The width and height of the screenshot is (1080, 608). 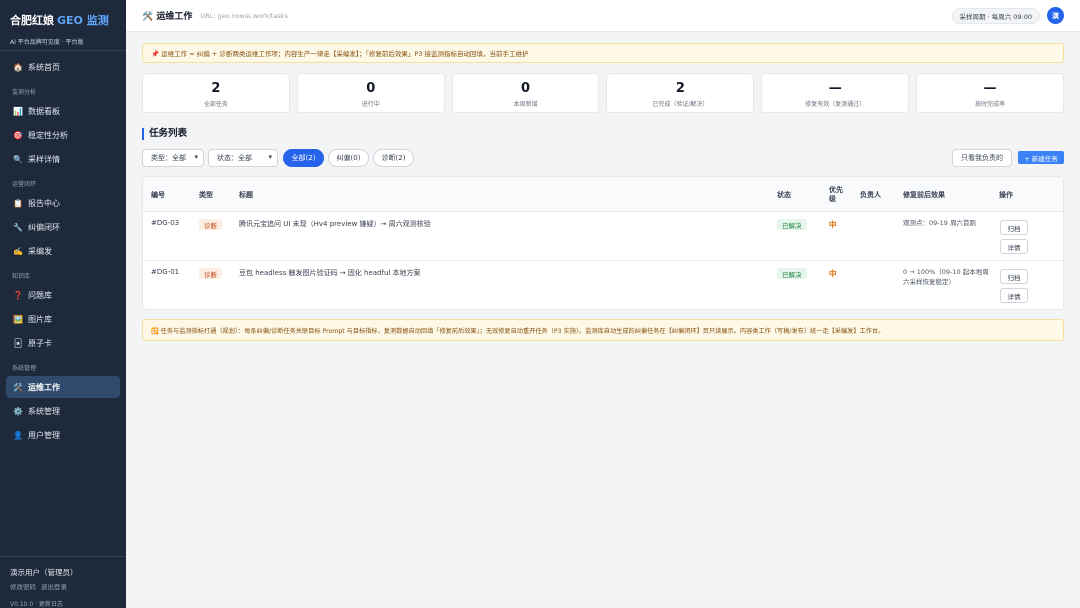 What do you see at coordinates (63, 67) in the screenshot?
I see `sidebar-item-home: 🏠 系统首页` at bounding box center [63, 67].